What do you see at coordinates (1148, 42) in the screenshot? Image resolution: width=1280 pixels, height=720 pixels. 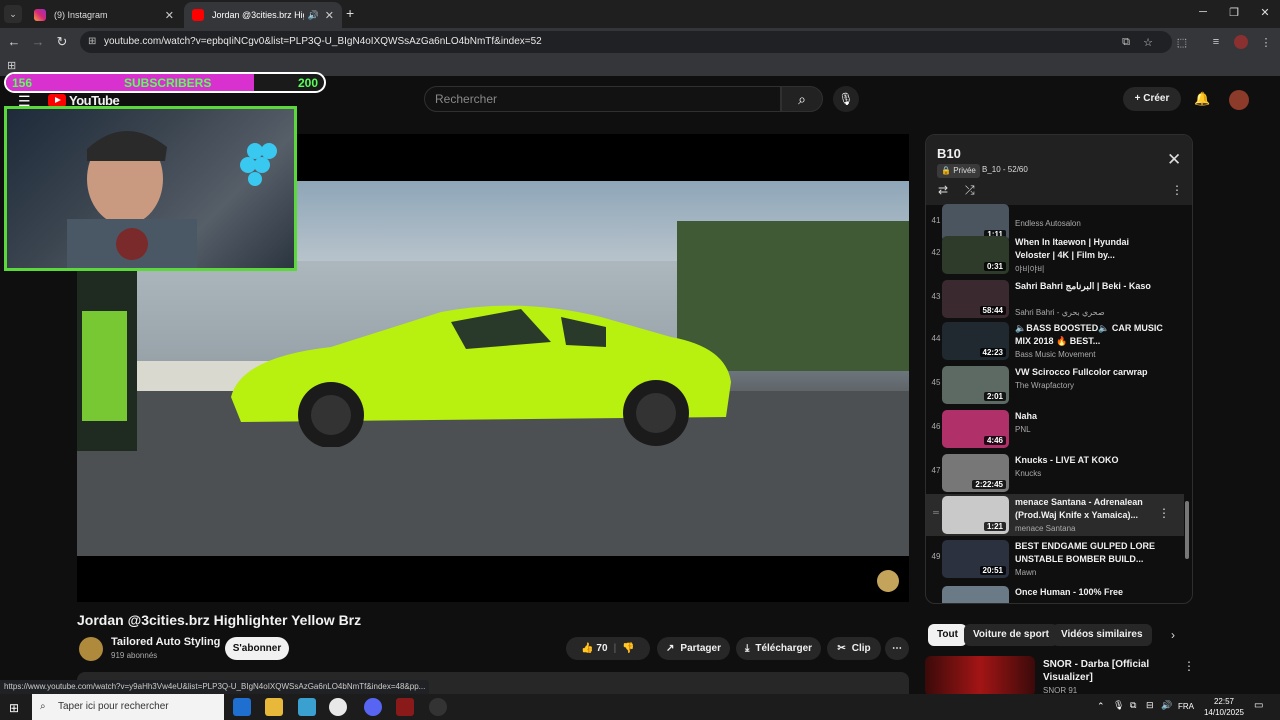 I see `bookmark-star-icon: ☆` at bounding box center [1148, 42].